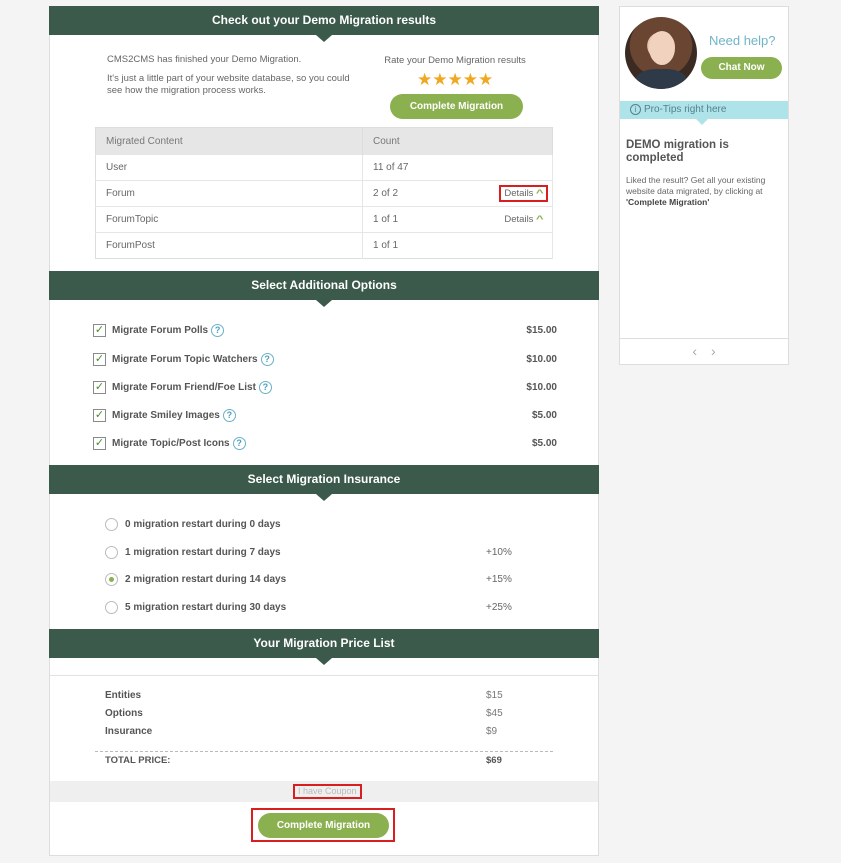 The height and width of the screenshot is (863, 841). Describe the element at coordinates (456, 106) in the screenshot. I see `complete-migration-button-top: Complete Migration` at that location.